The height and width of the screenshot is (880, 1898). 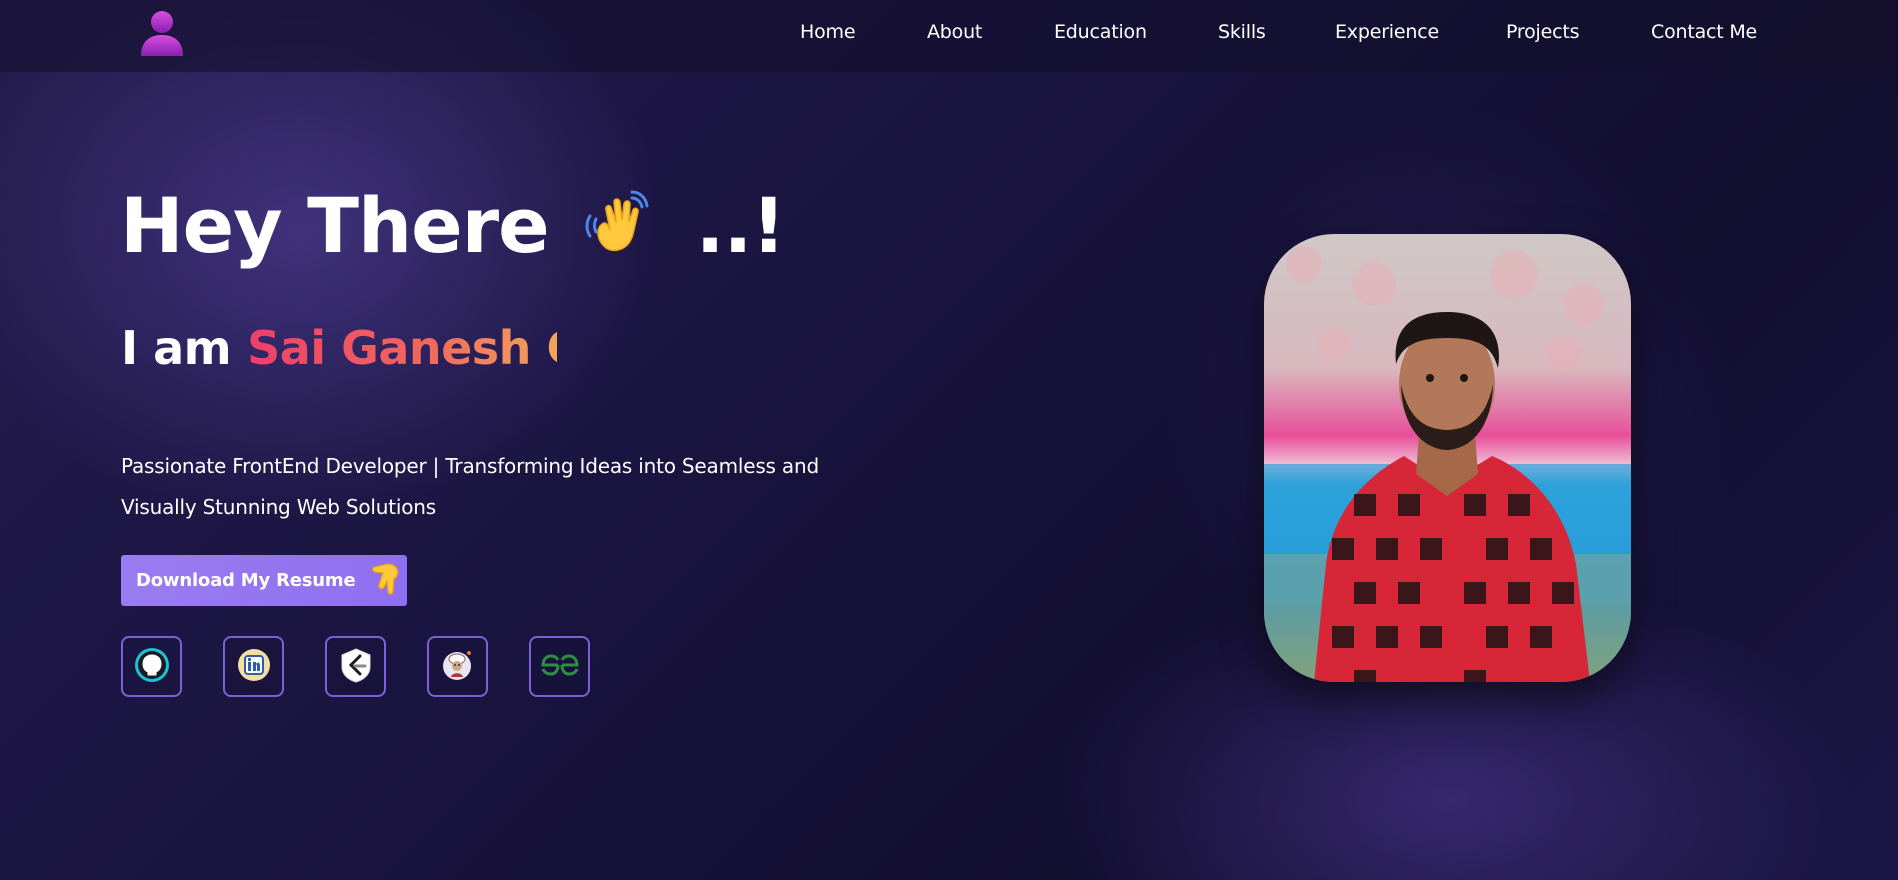 What do you see at coordinates (740, 225) in the screenshot?
I see `greeting-suffix: ..!` at bounding box center [740, 225].